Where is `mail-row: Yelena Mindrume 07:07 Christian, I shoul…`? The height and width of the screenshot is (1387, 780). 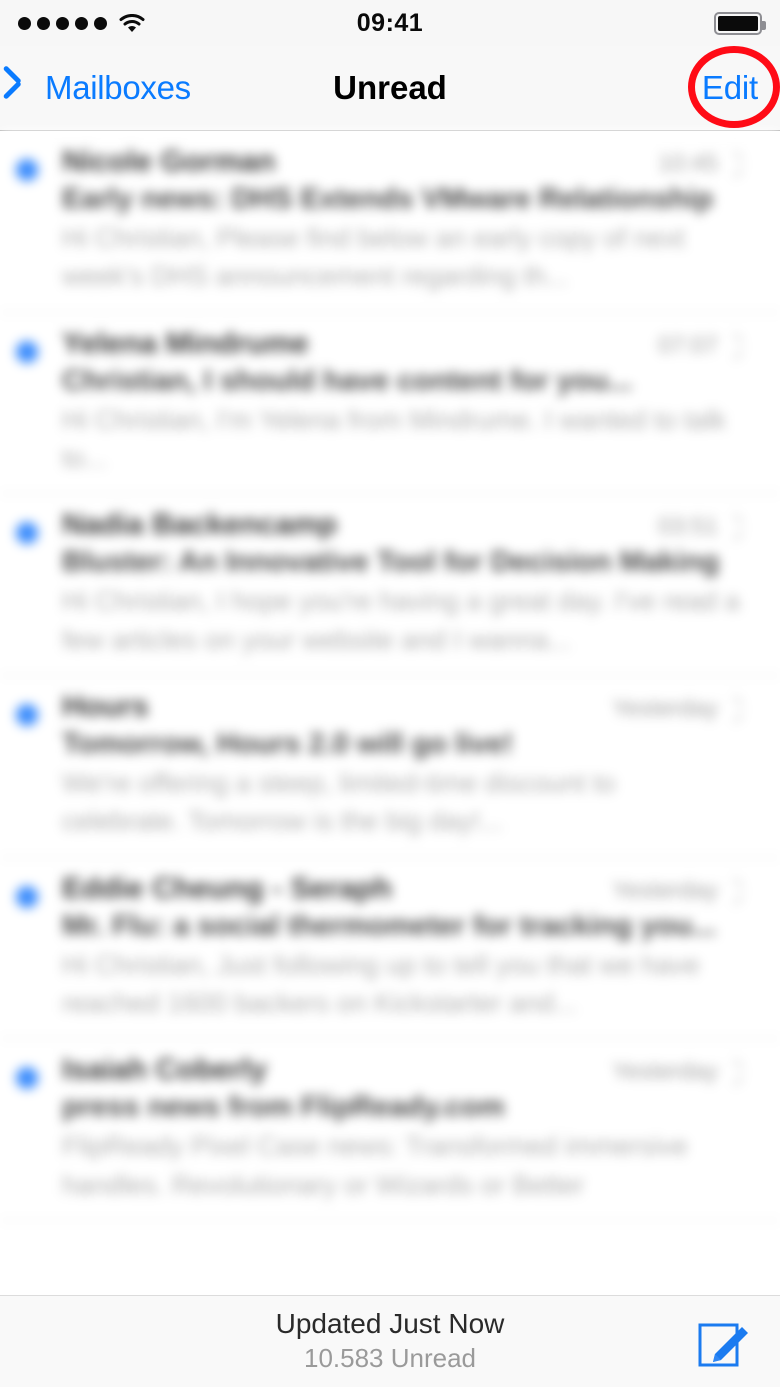 mail-row: Yelena Mindrume 07:07 Christian, I shoul… is located at coordinates (390, 403).